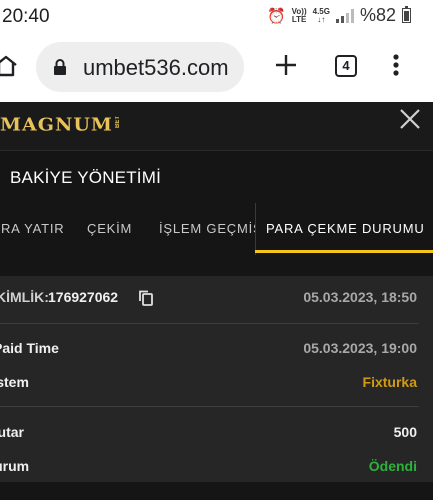  Describe the element at coordinates (216, 126) in the screenshot. I see `app-header: MAGNUM BET` at that location.